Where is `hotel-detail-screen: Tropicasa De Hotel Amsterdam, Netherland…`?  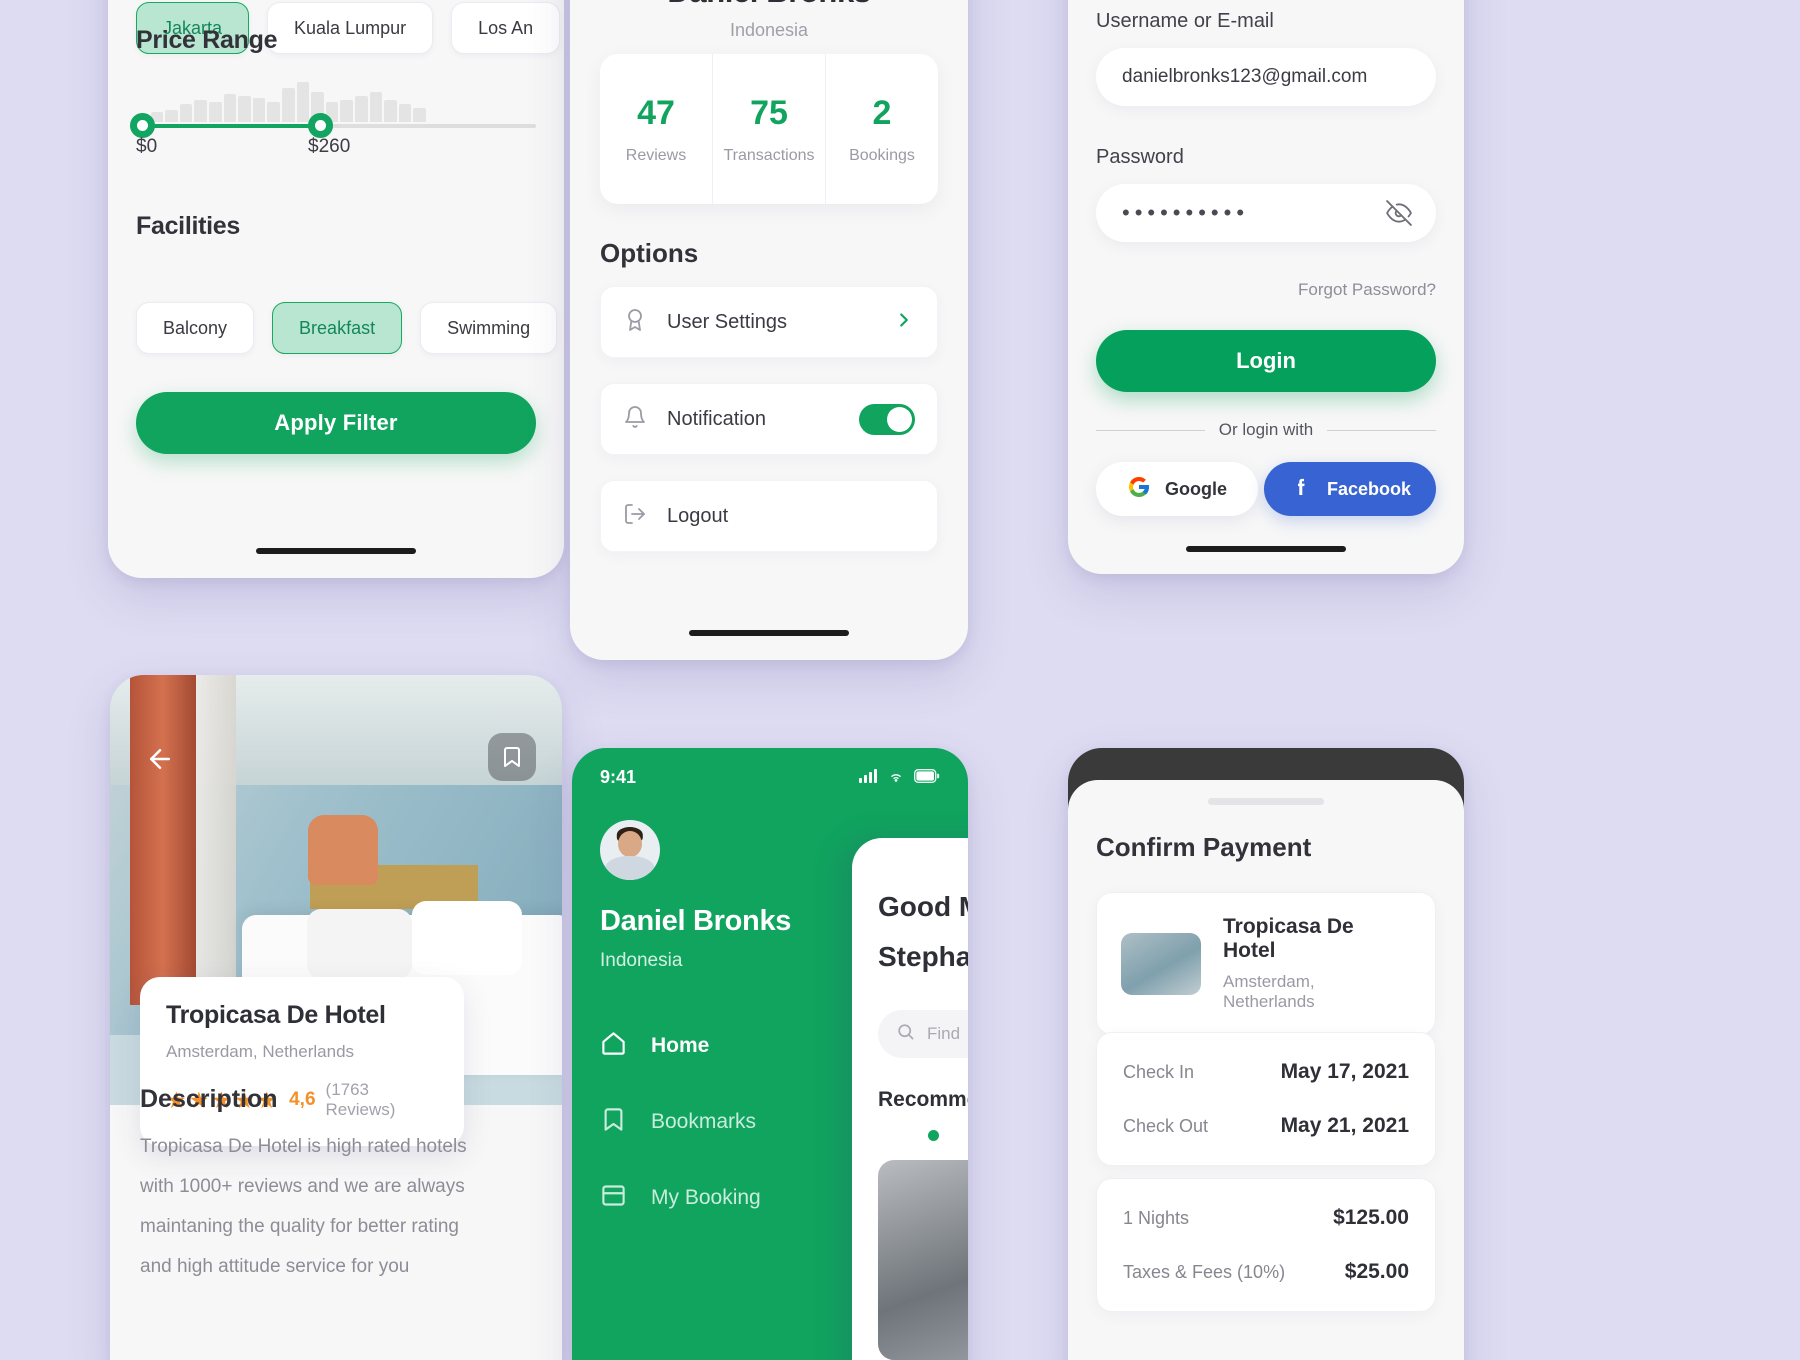 hotel-detail-screen: Tropicasa De Hotel Amsterdam, Netherland… is located at coordinates (336, 1017).